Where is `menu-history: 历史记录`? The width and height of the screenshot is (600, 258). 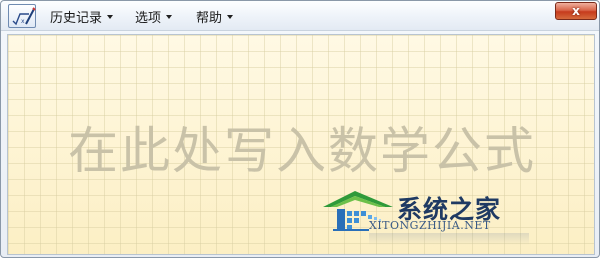
menu-history: 历史记录 is located at coordinates (82, 16).